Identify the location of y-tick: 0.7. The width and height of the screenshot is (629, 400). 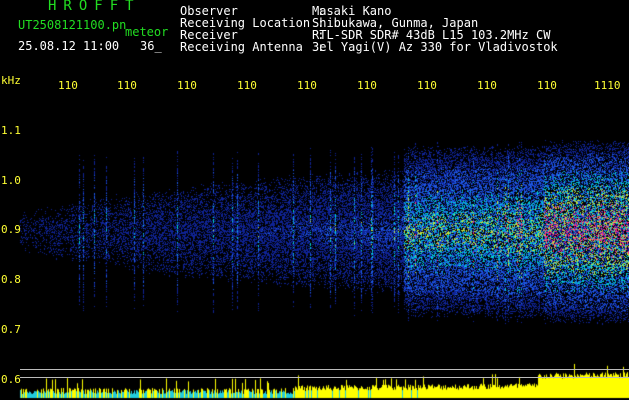
(11, 329).